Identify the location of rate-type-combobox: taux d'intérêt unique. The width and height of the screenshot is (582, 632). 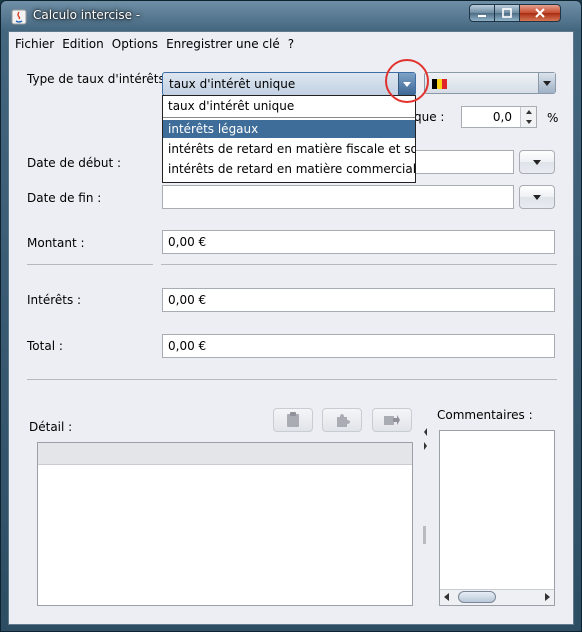
(289, 84).